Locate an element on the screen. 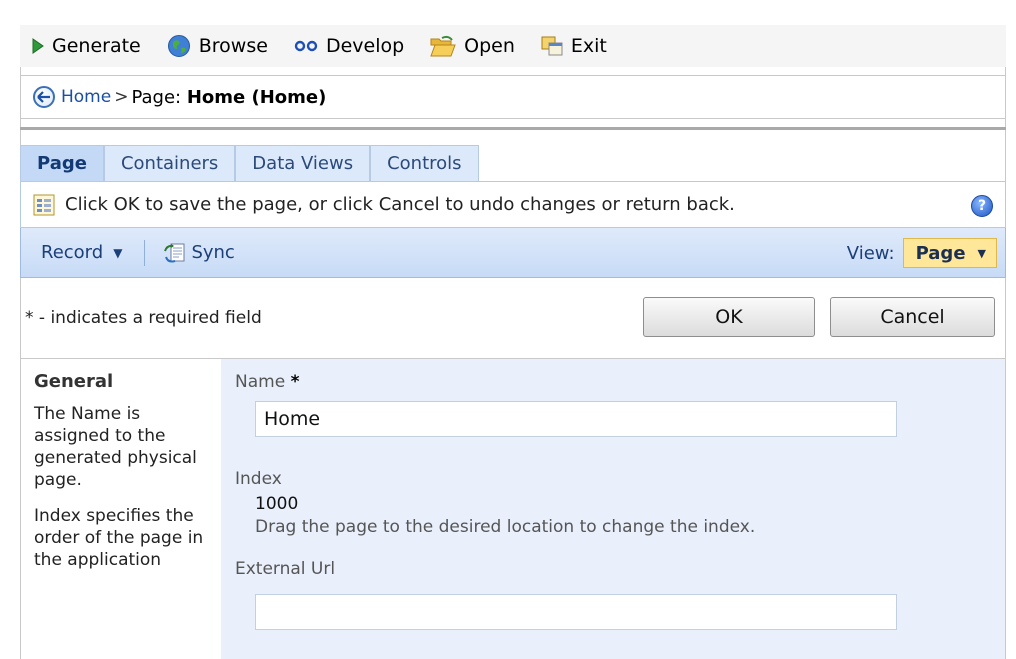 The height and width of the screenshot is (659, 1016). cancel-button: Cancel is located at coordinates (912, 317).